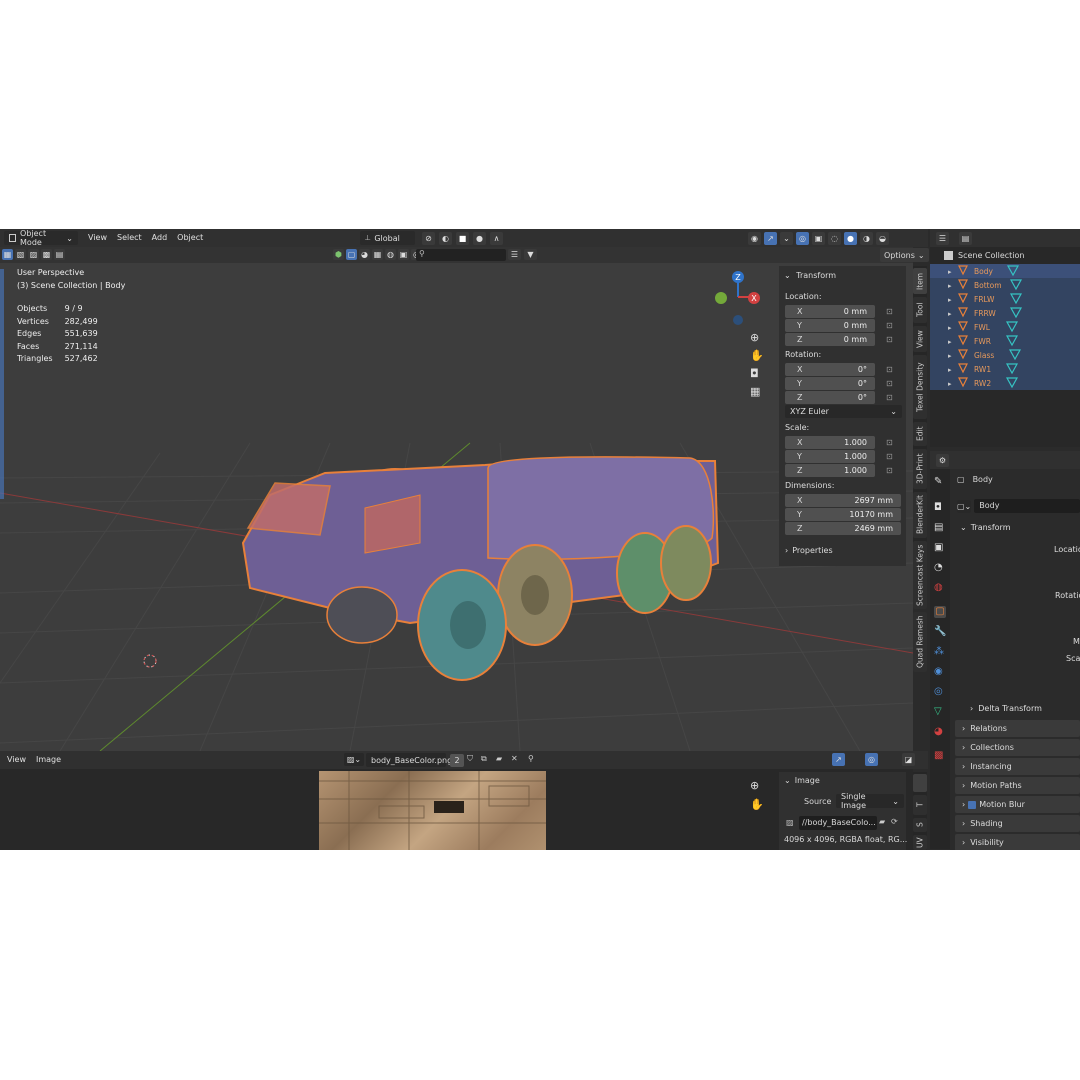 This screenshot has height=1080, width=1080. Describe the element at coordinates (866, 238) in the screenshot. I see `shading-material-icon: ◑` at that location.